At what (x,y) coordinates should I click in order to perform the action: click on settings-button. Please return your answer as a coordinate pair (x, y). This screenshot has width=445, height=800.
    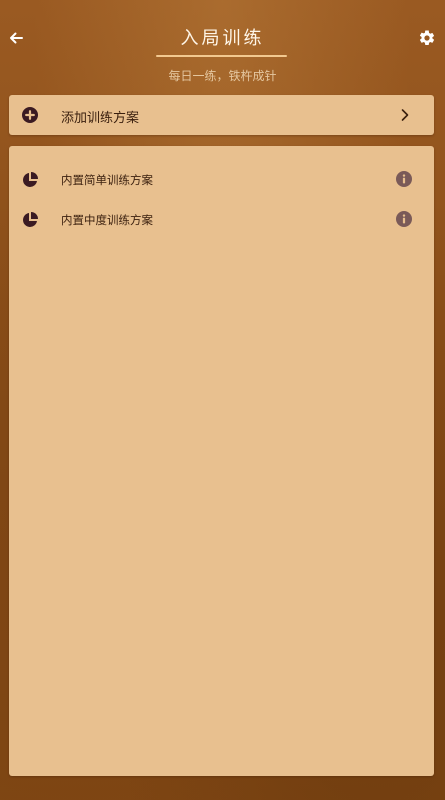
    Looking at the image, I should click on (427, 38).